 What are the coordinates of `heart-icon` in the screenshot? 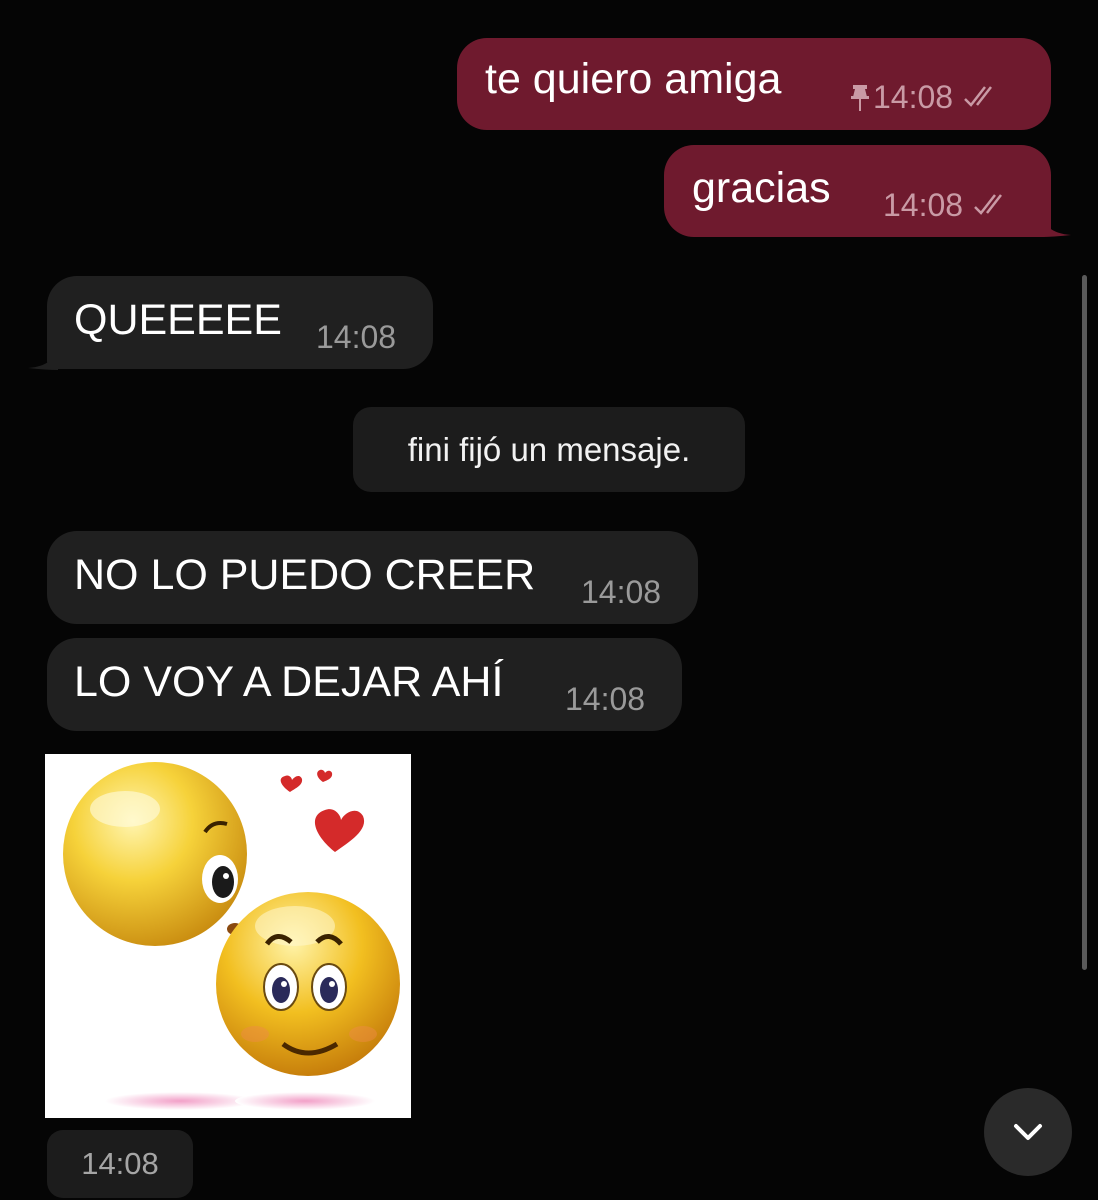 It's located at (322, 810).